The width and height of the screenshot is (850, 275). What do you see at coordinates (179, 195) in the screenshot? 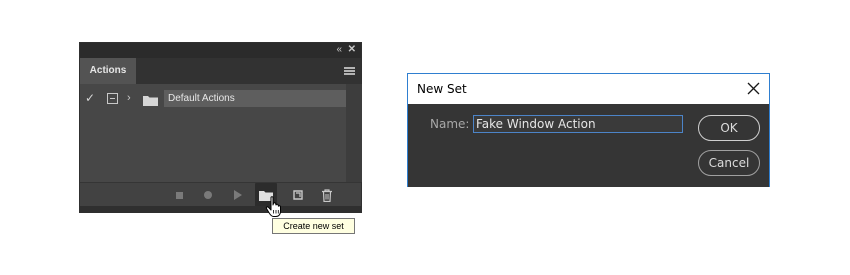
I see `stop-icon` at bounding box center [179, 195].